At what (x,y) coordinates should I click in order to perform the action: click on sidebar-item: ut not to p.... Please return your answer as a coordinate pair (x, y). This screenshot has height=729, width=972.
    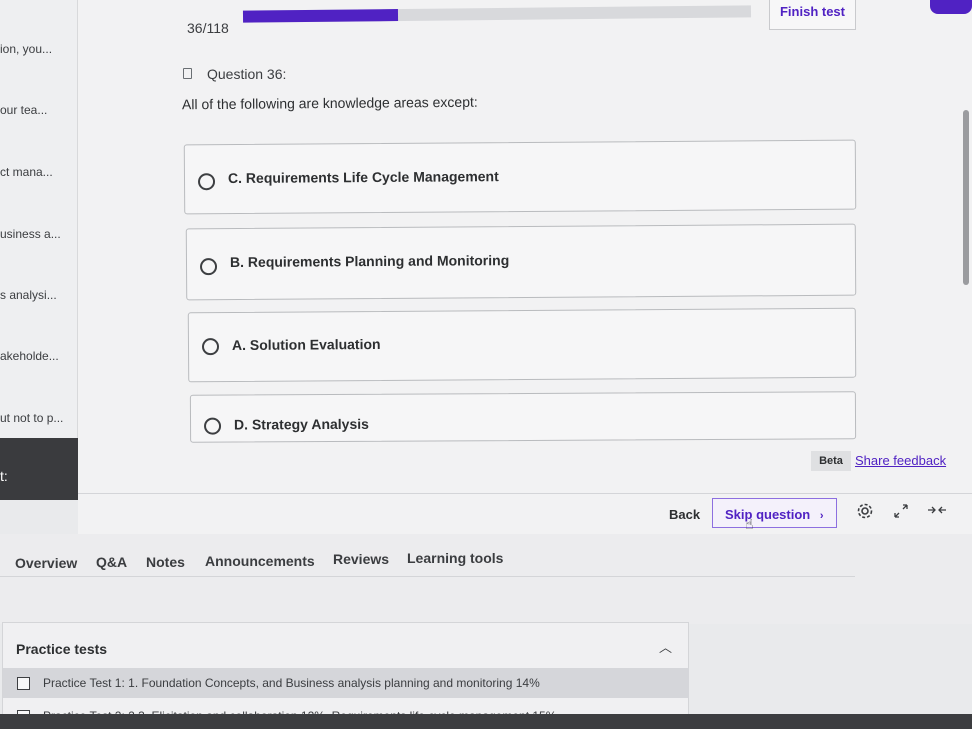
    Looking at the image, I should click on (39, 418).